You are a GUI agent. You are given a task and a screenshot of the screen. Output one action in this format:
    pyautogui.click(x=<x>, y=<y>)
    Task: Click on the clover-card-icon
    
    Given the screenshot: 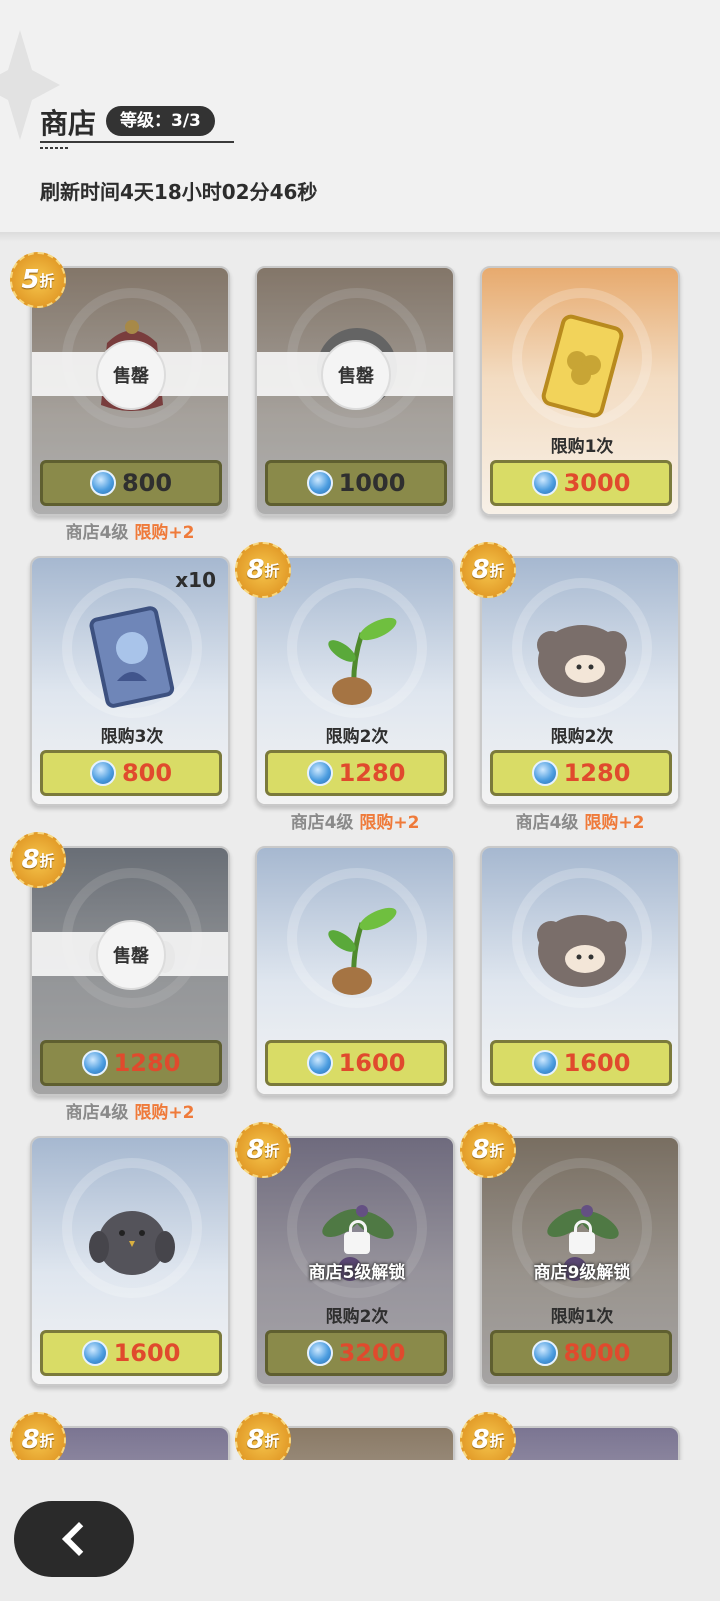 What is the action you would take?
    pyautogui.click(x=582, y=366)
    